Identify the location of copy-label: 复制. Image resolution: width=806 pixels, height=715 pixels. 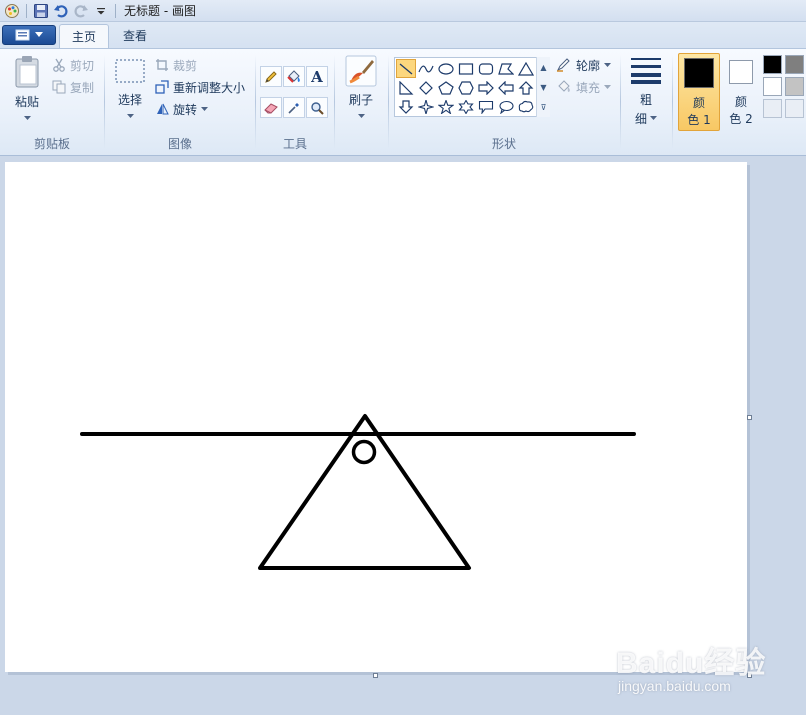
(82, 87).